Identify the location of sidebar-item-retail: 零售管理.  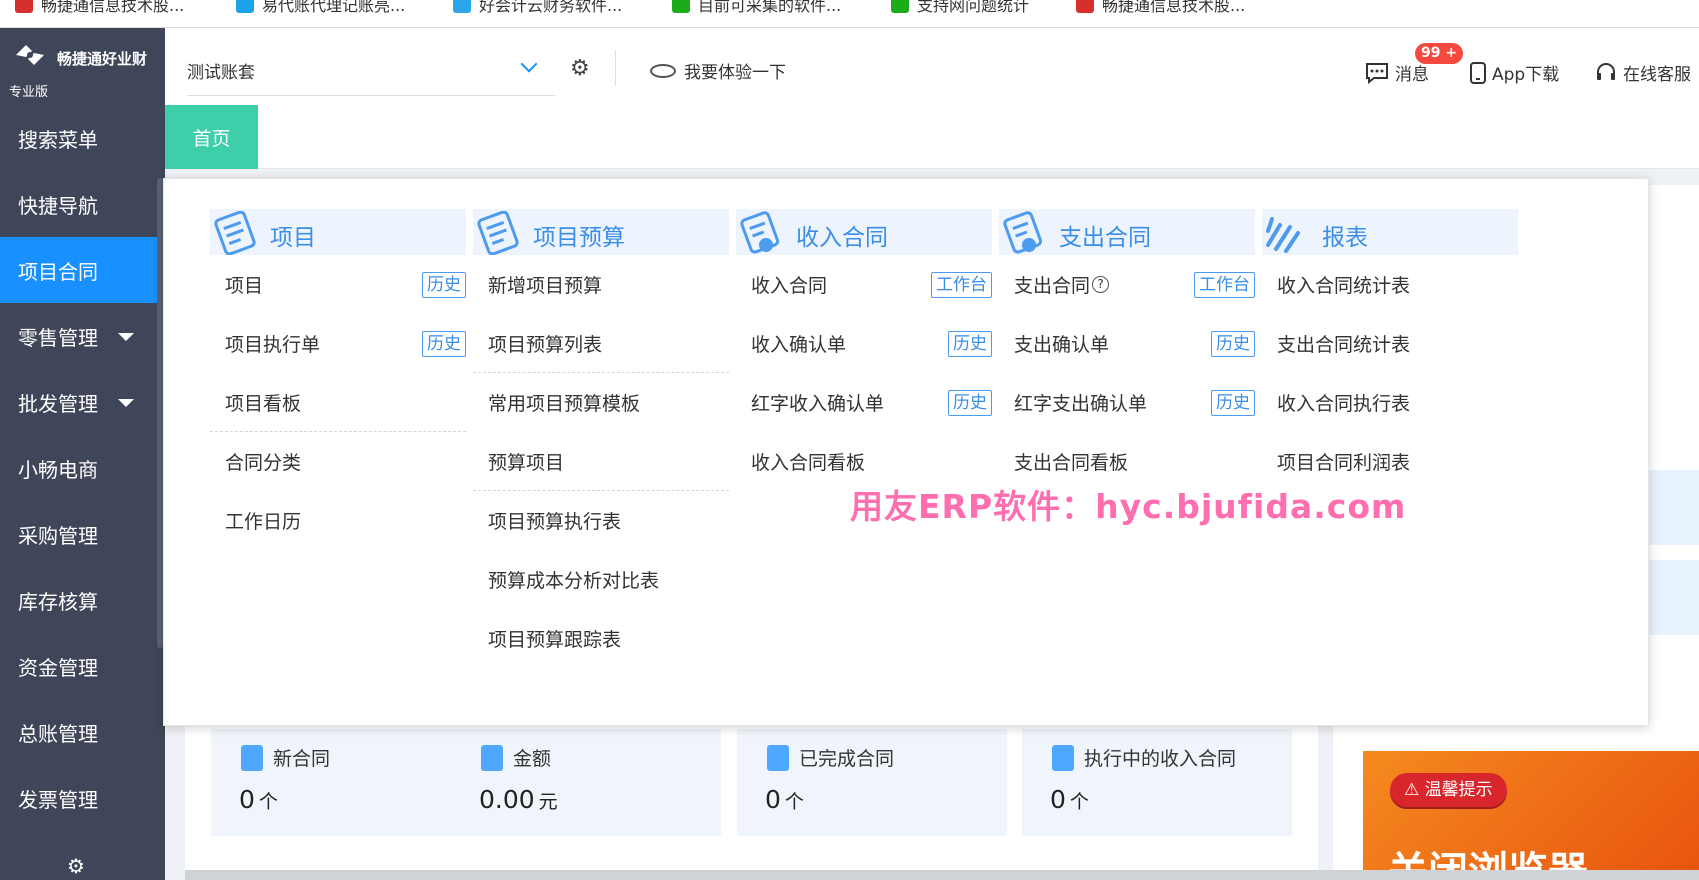
(82, 336).